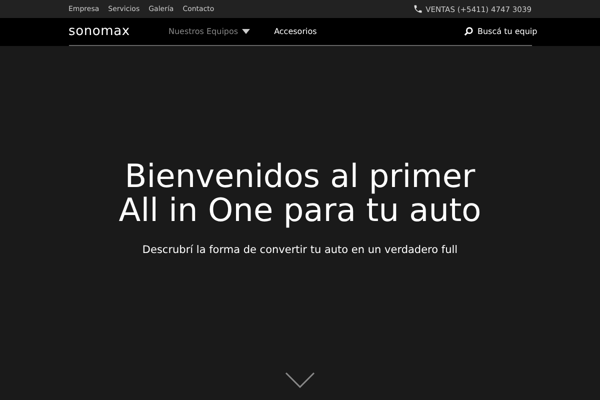 The width and height of the screenshot is (600, 400). Describe the element at coordinates (300, 250) in the screenshot. I see `hero-subtitle: Descrubrí la forma de convertir tu auto en un verdadero full` at that location.